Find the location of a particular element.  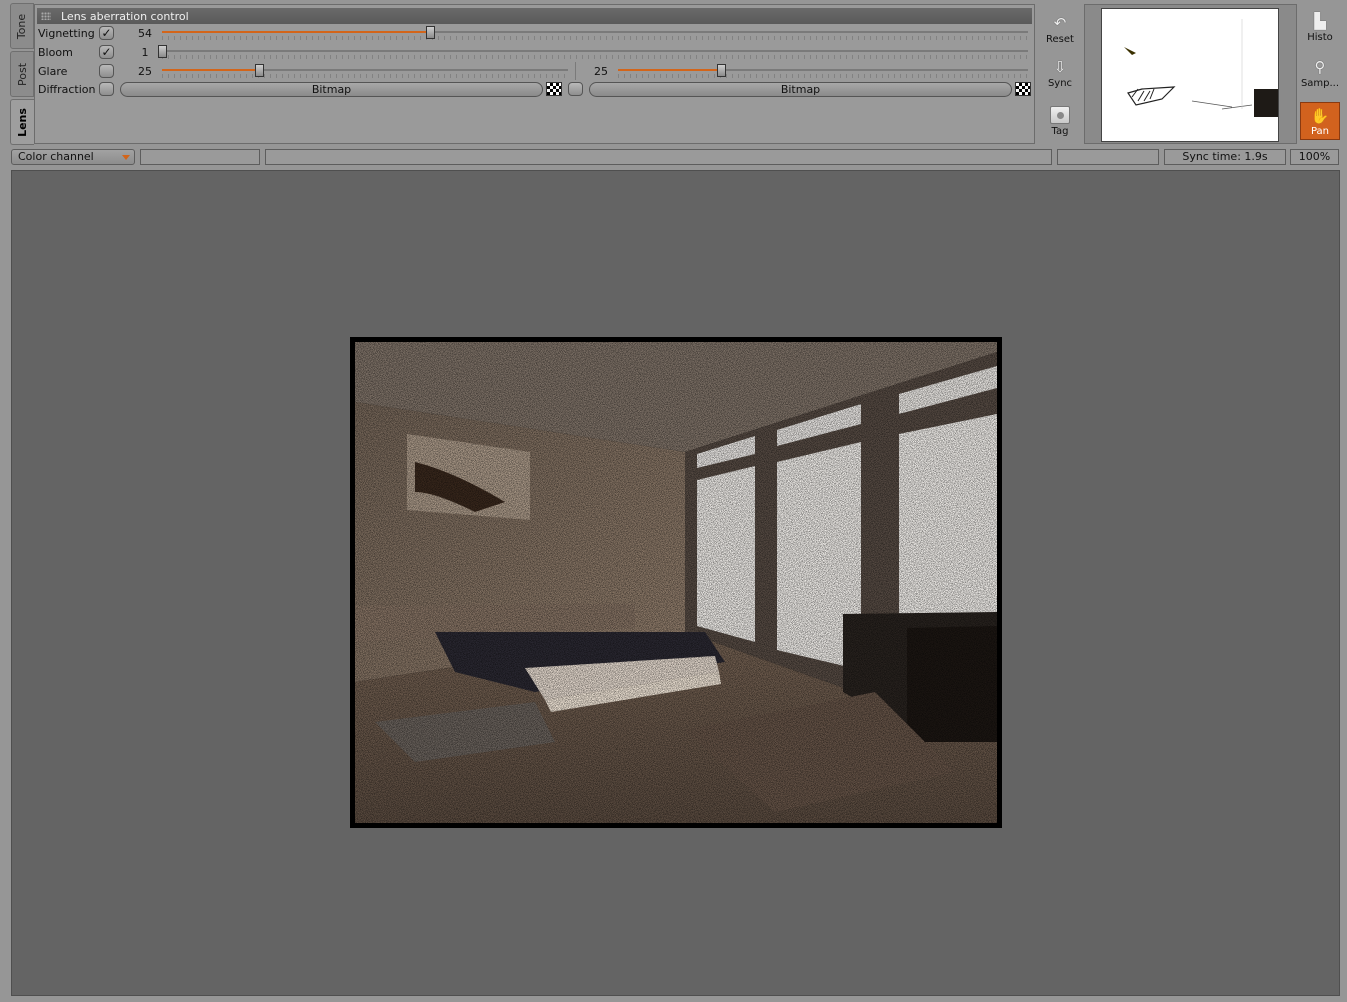

diffraction-row: Diffraction Bitmap Bitmap is located at coordinates (535, 89).